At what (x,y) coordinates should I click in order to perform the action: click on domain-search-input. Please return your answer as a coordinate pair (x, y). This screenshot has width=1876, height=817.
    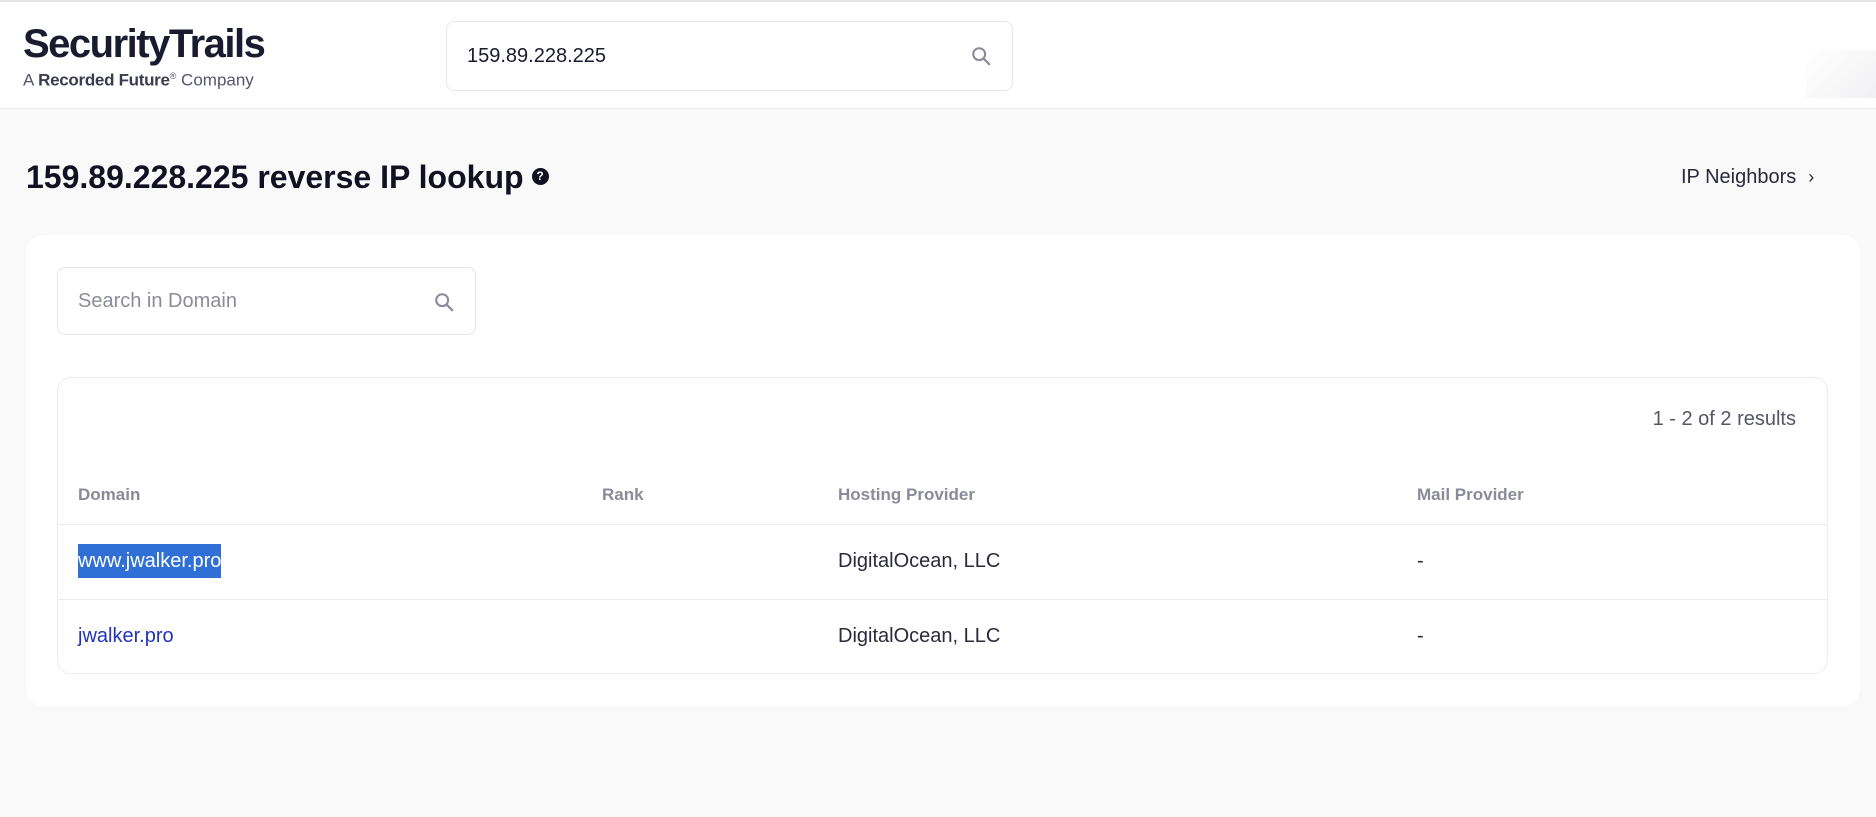
    Looking at the image, I should click on (248, 301).